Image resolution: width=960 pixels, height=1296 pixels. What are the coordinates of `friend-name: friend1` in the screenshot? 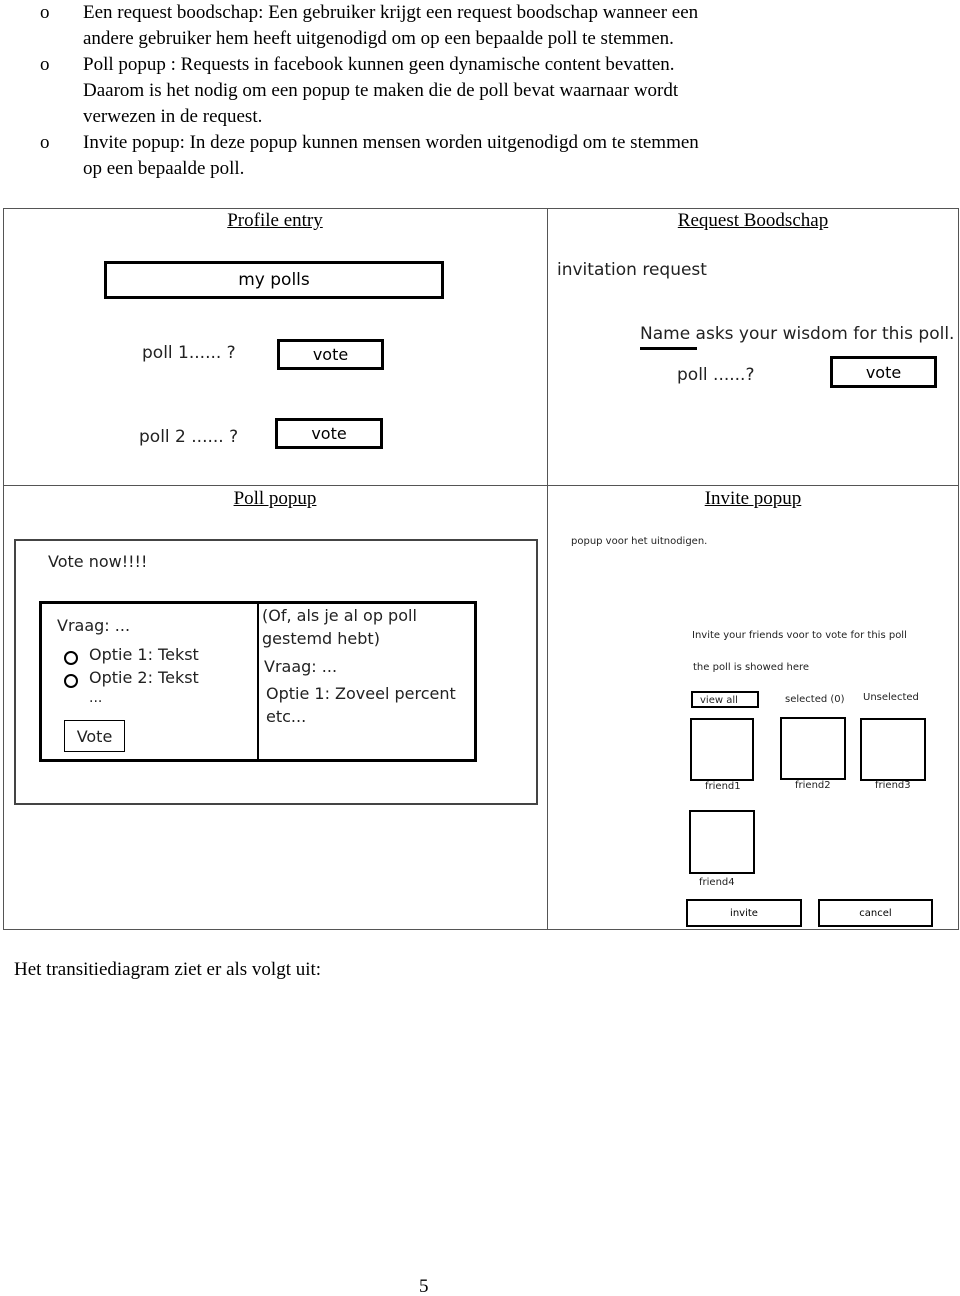 It's located at (723, 786).